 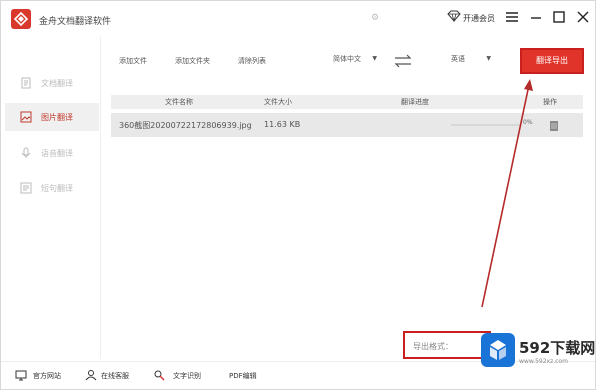 I want to click on vip-button: 开通会员, so click(x=479, y=18).